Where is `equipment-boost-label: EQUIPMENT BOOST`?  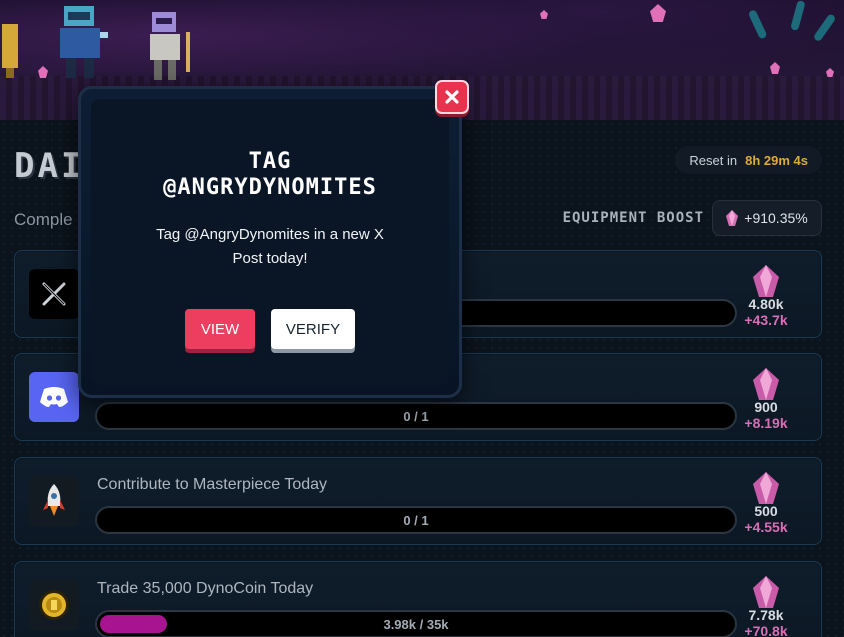 equipment-boost-label: EQUIPMENT BOOST is located at coordinates (633, 218).